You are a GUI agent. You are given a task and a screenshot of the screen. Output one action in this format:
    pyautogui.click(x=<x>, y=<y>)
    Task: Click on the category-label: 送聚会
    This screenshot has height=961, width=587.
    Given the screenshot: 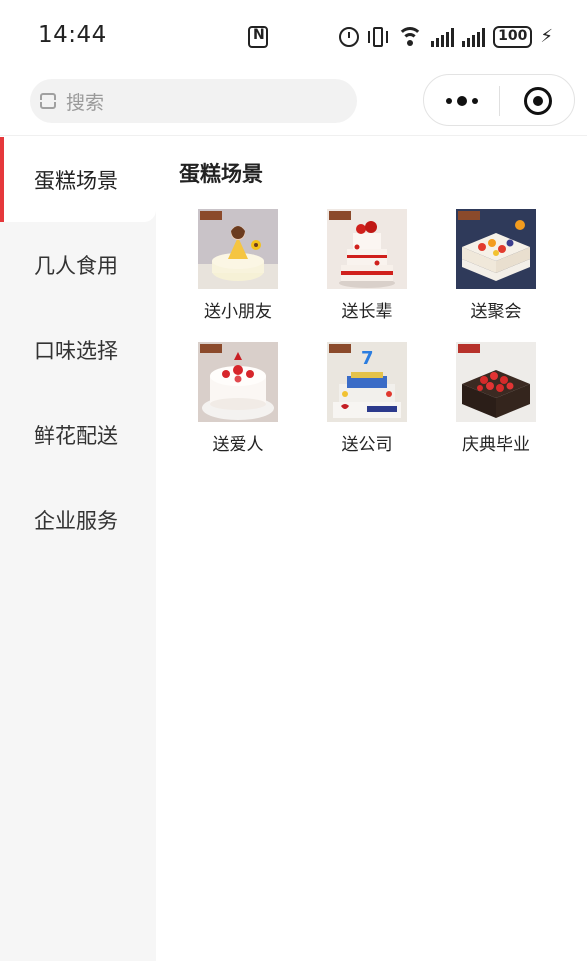 What is the action you would take?
    pyautogui.click(x=496, y=312)
    